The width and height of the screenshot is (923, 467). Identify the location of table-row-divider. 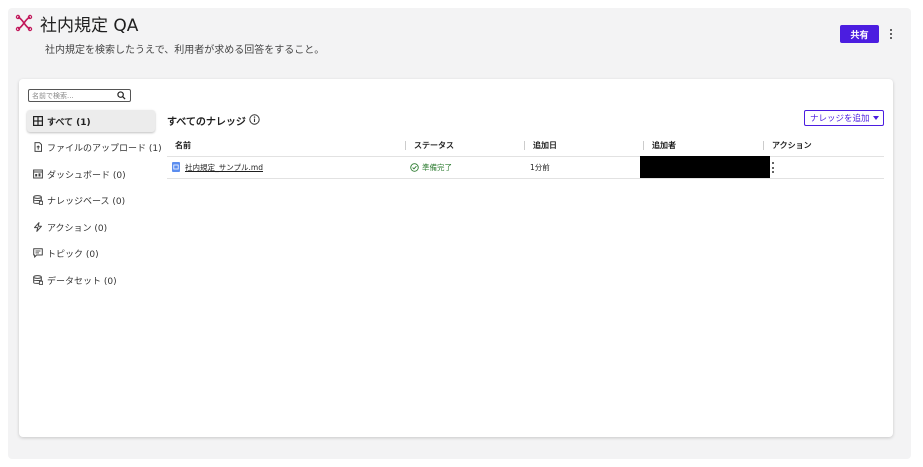
(525, 178).